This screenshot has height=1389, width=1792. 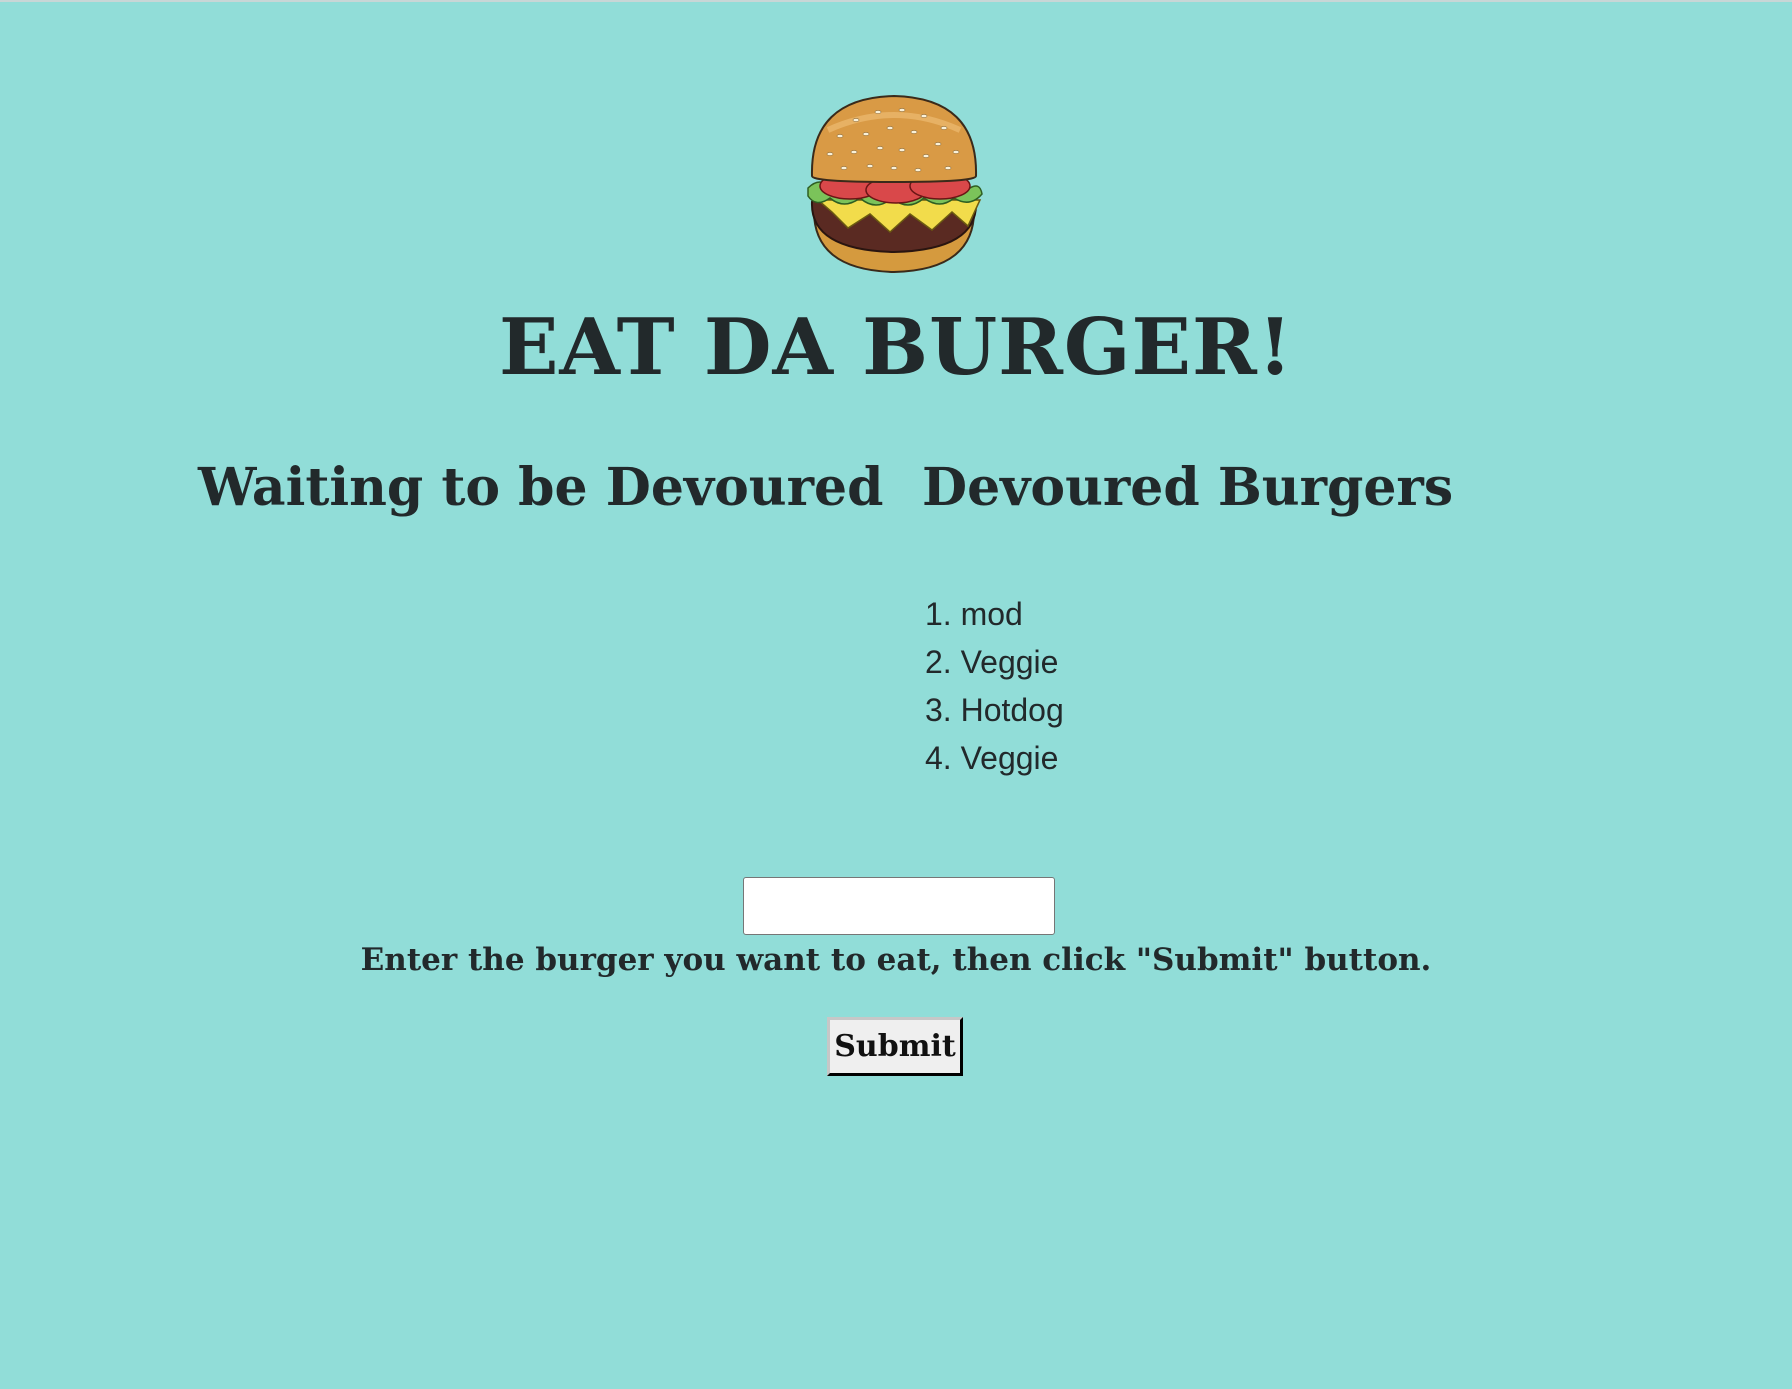 I want to click on devoured-list: 1. mod 2. Veggie 3. Hotdog 4. Veggie, so click(x=994, y=686).